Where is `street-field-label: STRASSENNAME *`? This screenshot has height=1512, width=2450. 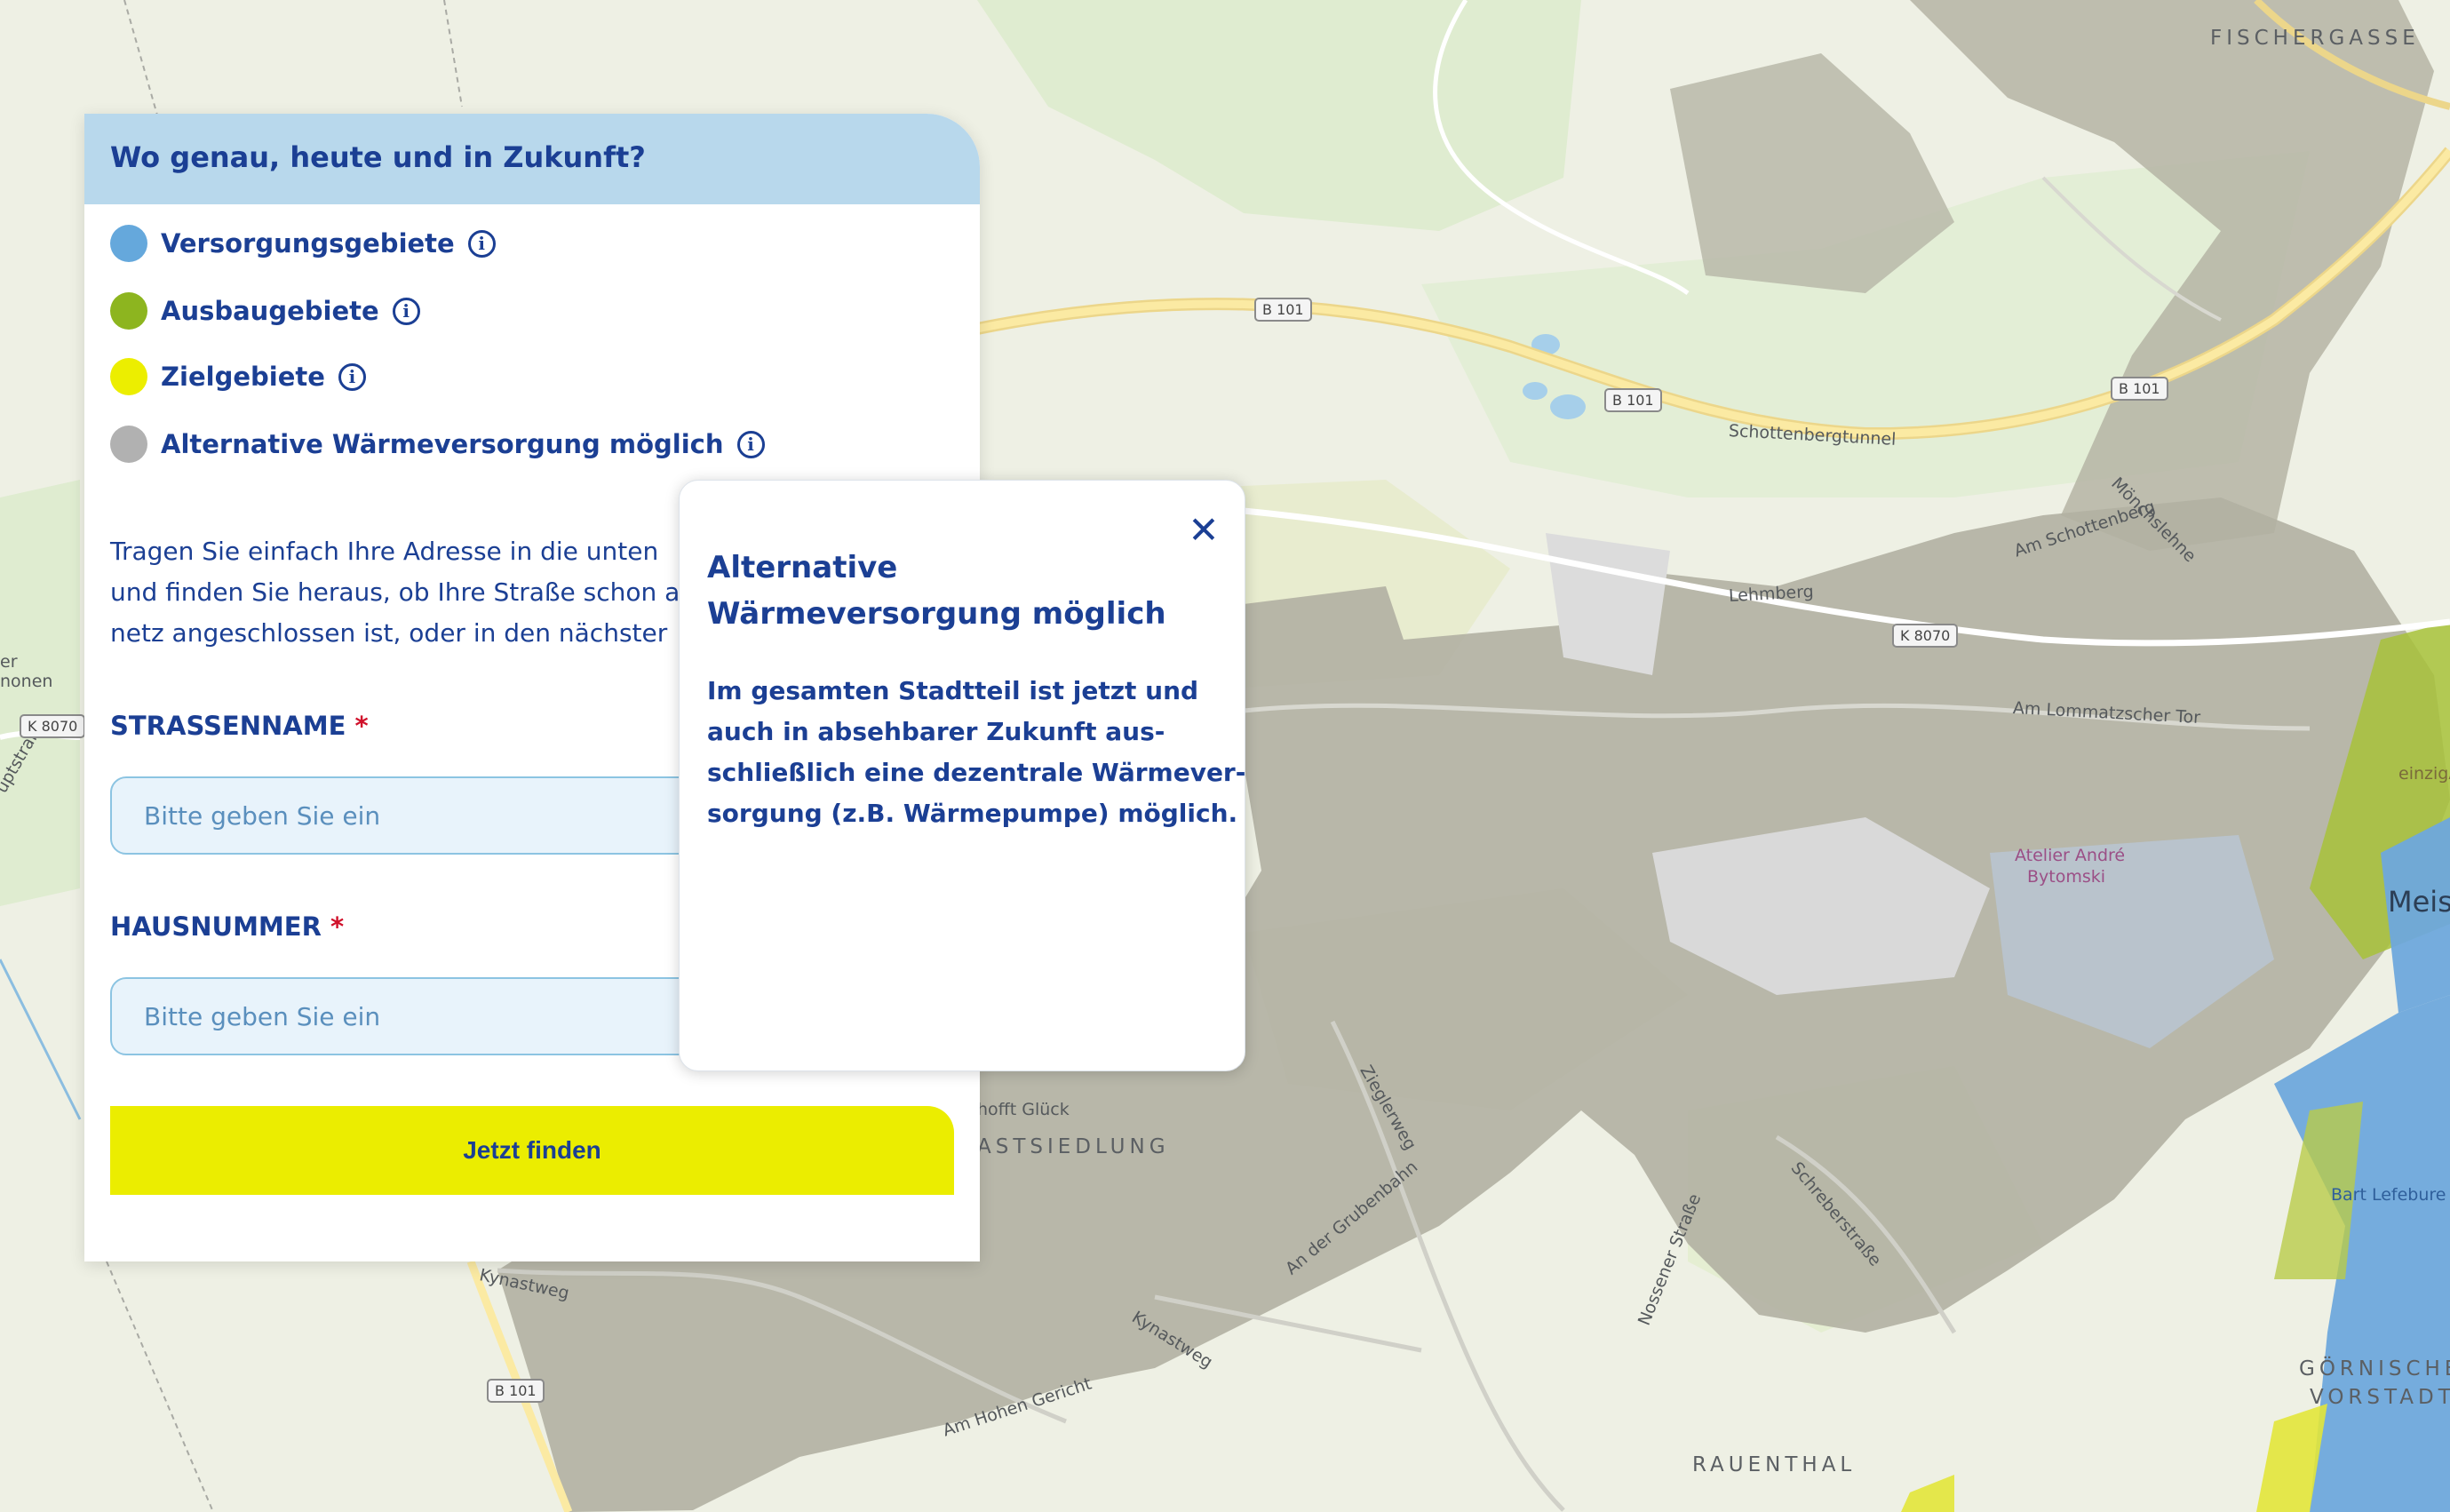
street-field-label: STRASSENNAME * is located at coordinates (239, 726).